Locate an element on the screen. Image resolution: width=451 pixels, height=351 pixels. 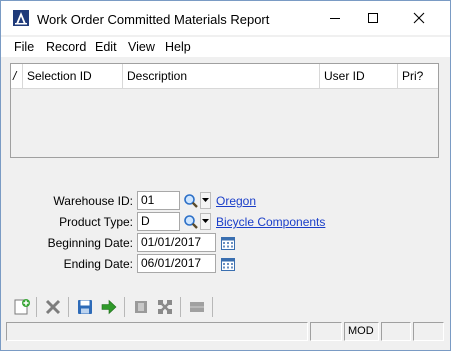
collapse-icon is located at coordinates (165, 307).